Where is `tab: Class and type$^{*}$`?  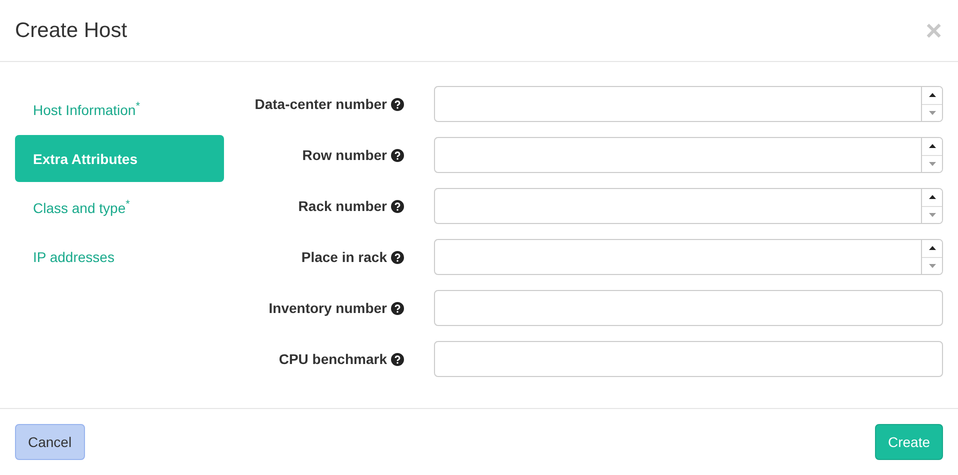 tab: Class and type$^{*}$ is located at coordinates (119, 207).